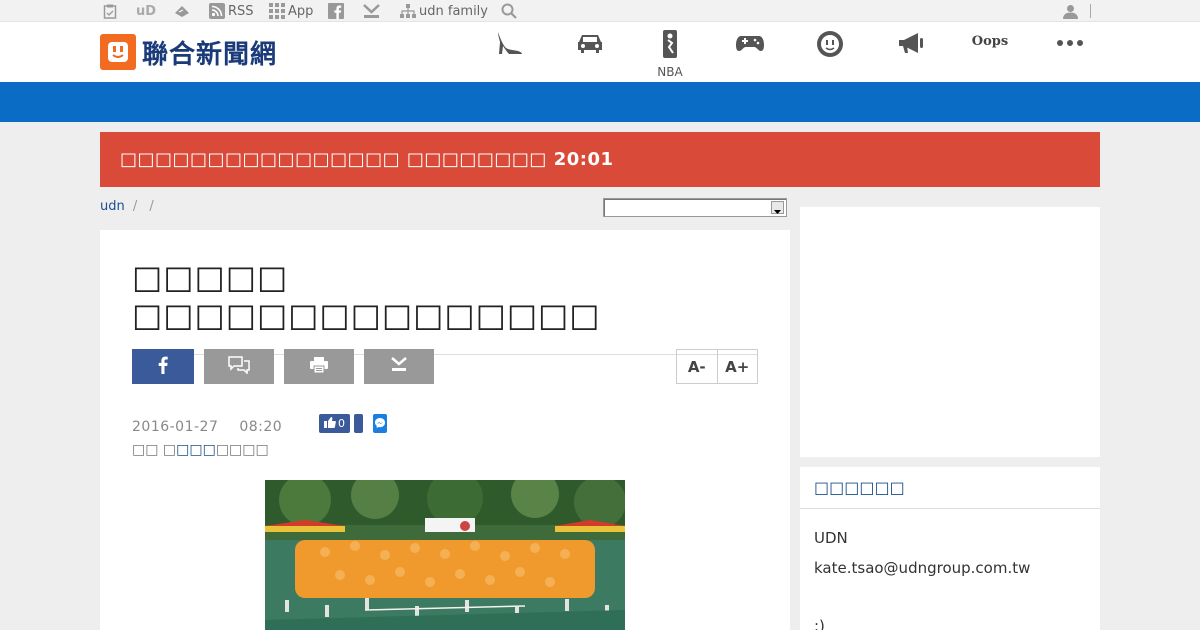  Describe the element at coordinates (600, 11) in the screenshot. I see `top-utility-bar: uD RSS App udn family` at that location.